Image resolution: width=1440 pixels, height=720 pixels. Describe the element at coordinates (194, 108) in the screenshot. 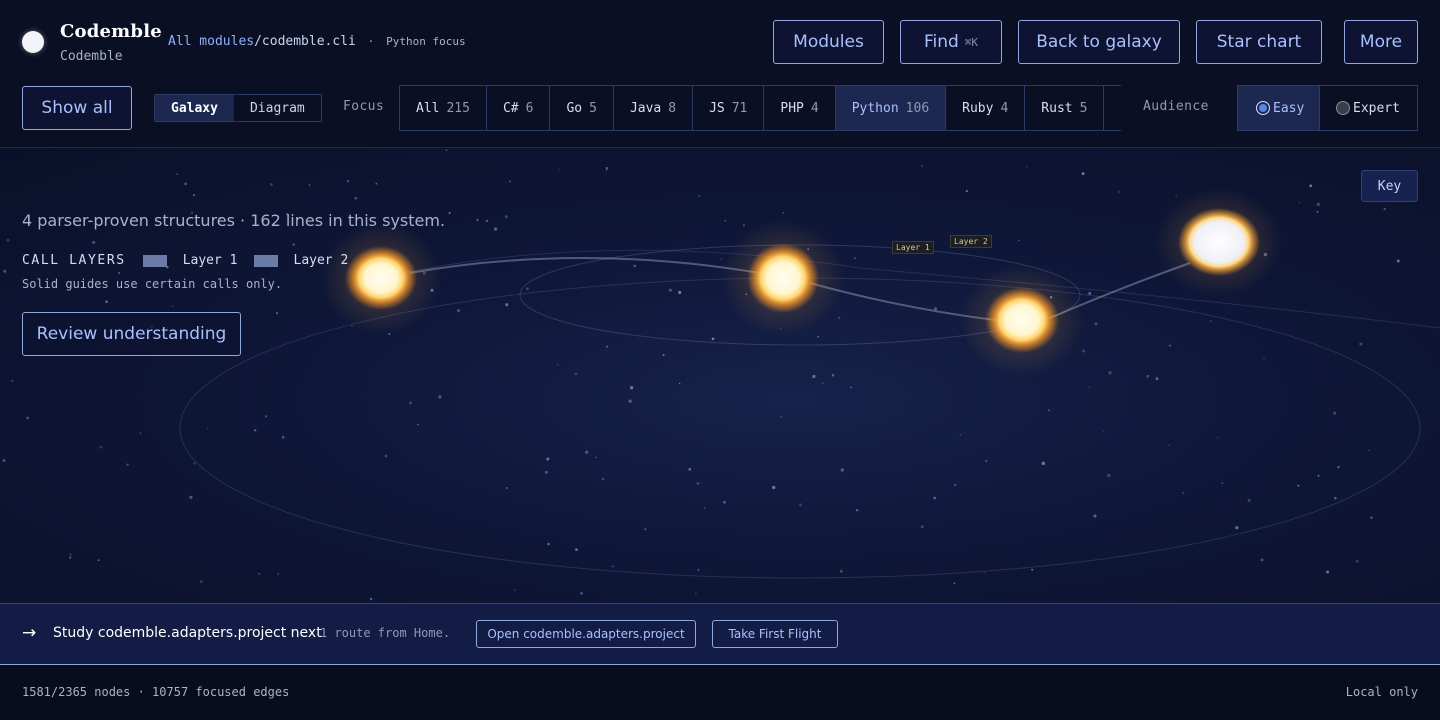

I see `view-galaxy-tab: Galaxy` at that location.